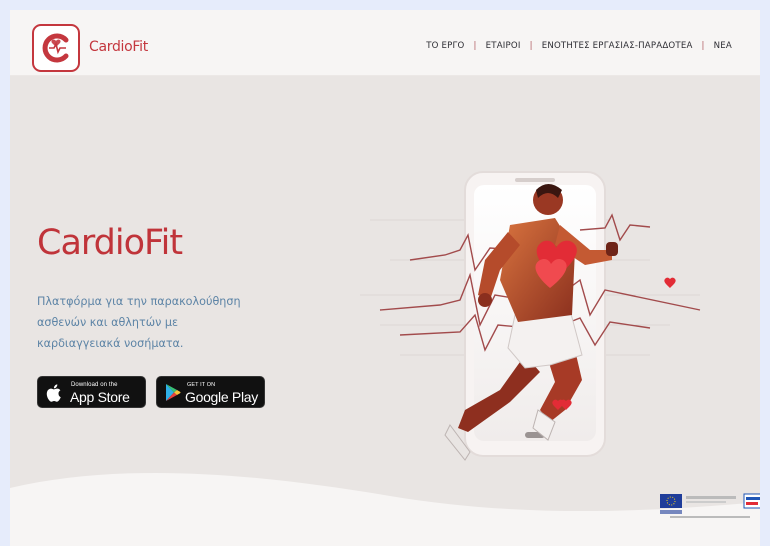  I want to click on hero-subtitle-line: ασθενών και αθλητών με, so click(108, 322).